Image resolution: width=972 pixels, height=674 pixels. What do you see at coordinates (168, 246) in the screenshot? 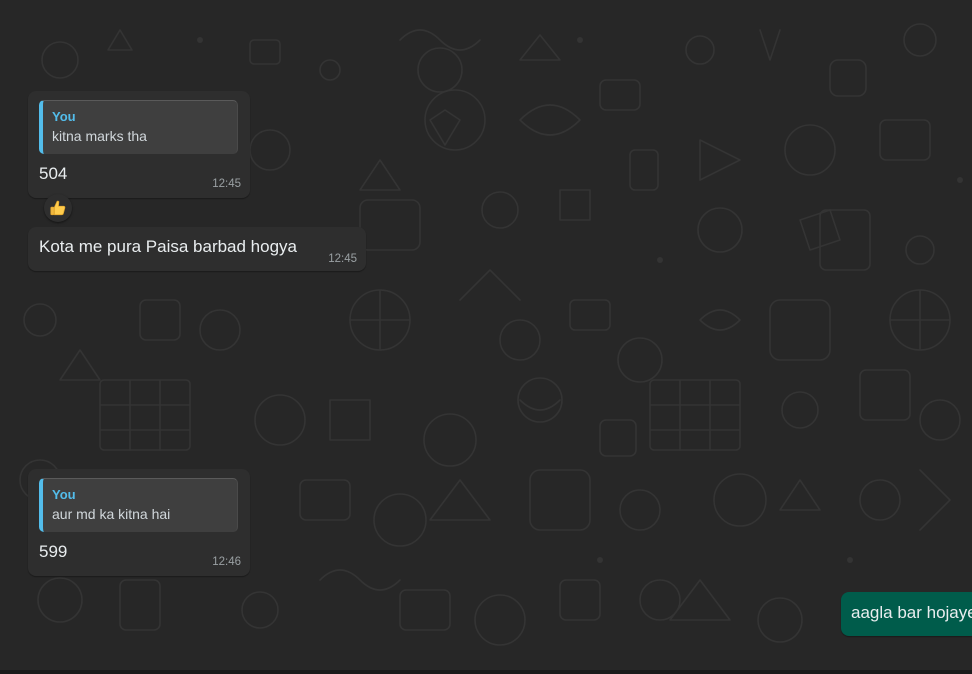
I see `message-text: Kota me pura Paisa barbad hogya` at bounding box center [168, 246].